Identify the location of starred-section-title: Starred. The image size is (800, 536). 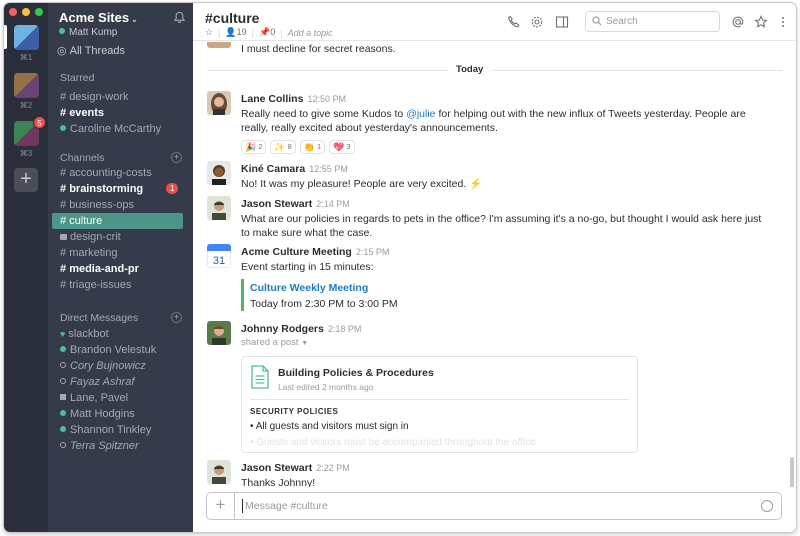
(77, 78).